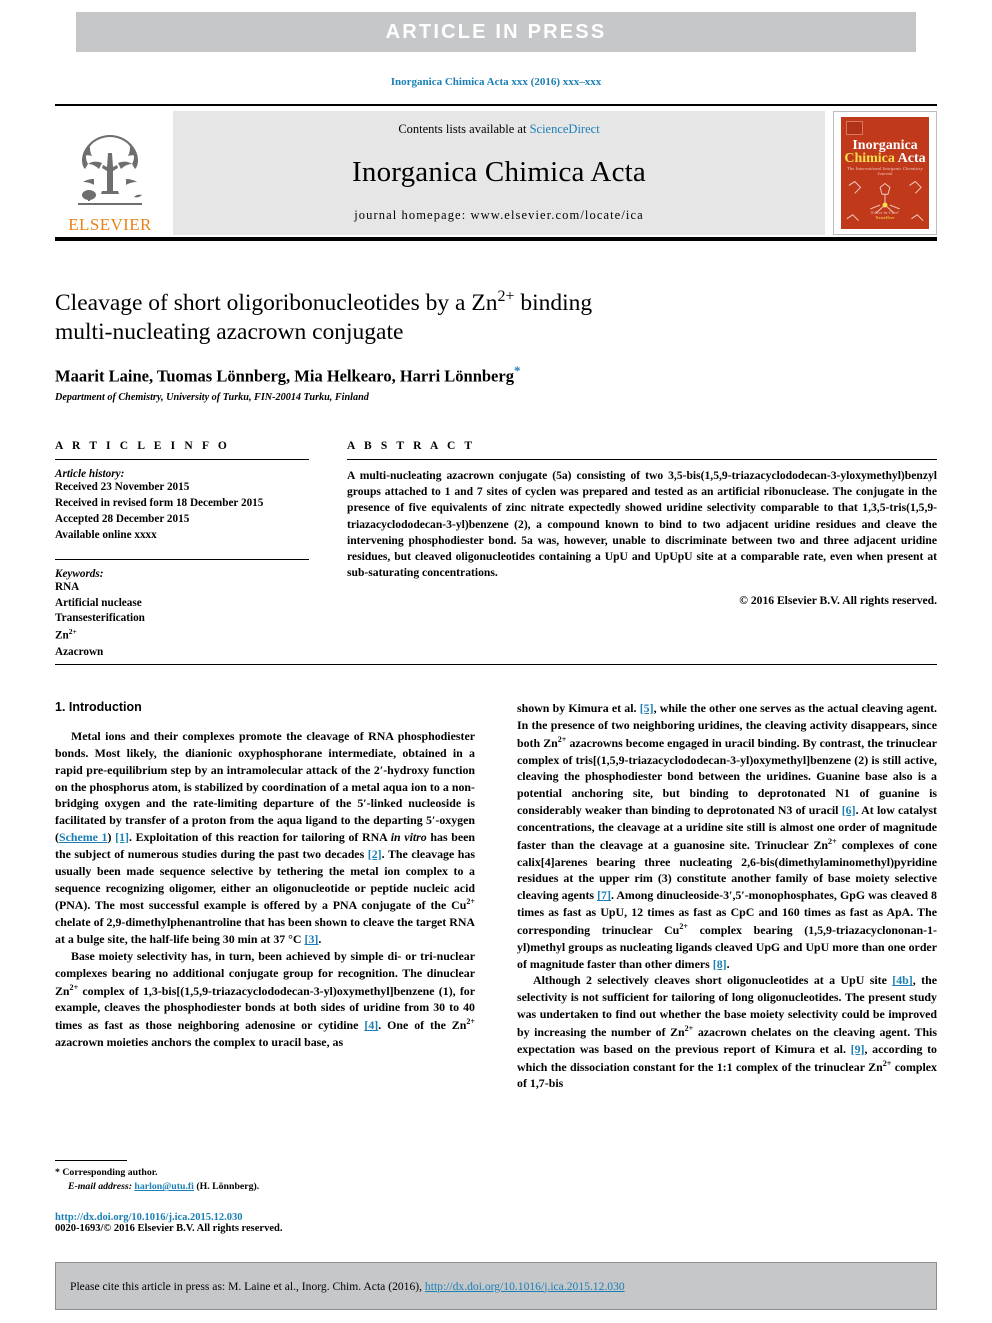 The height and width of the screenshot is (1323, 992). I want to click on reference-link-4: [4], so click(371, 1025).